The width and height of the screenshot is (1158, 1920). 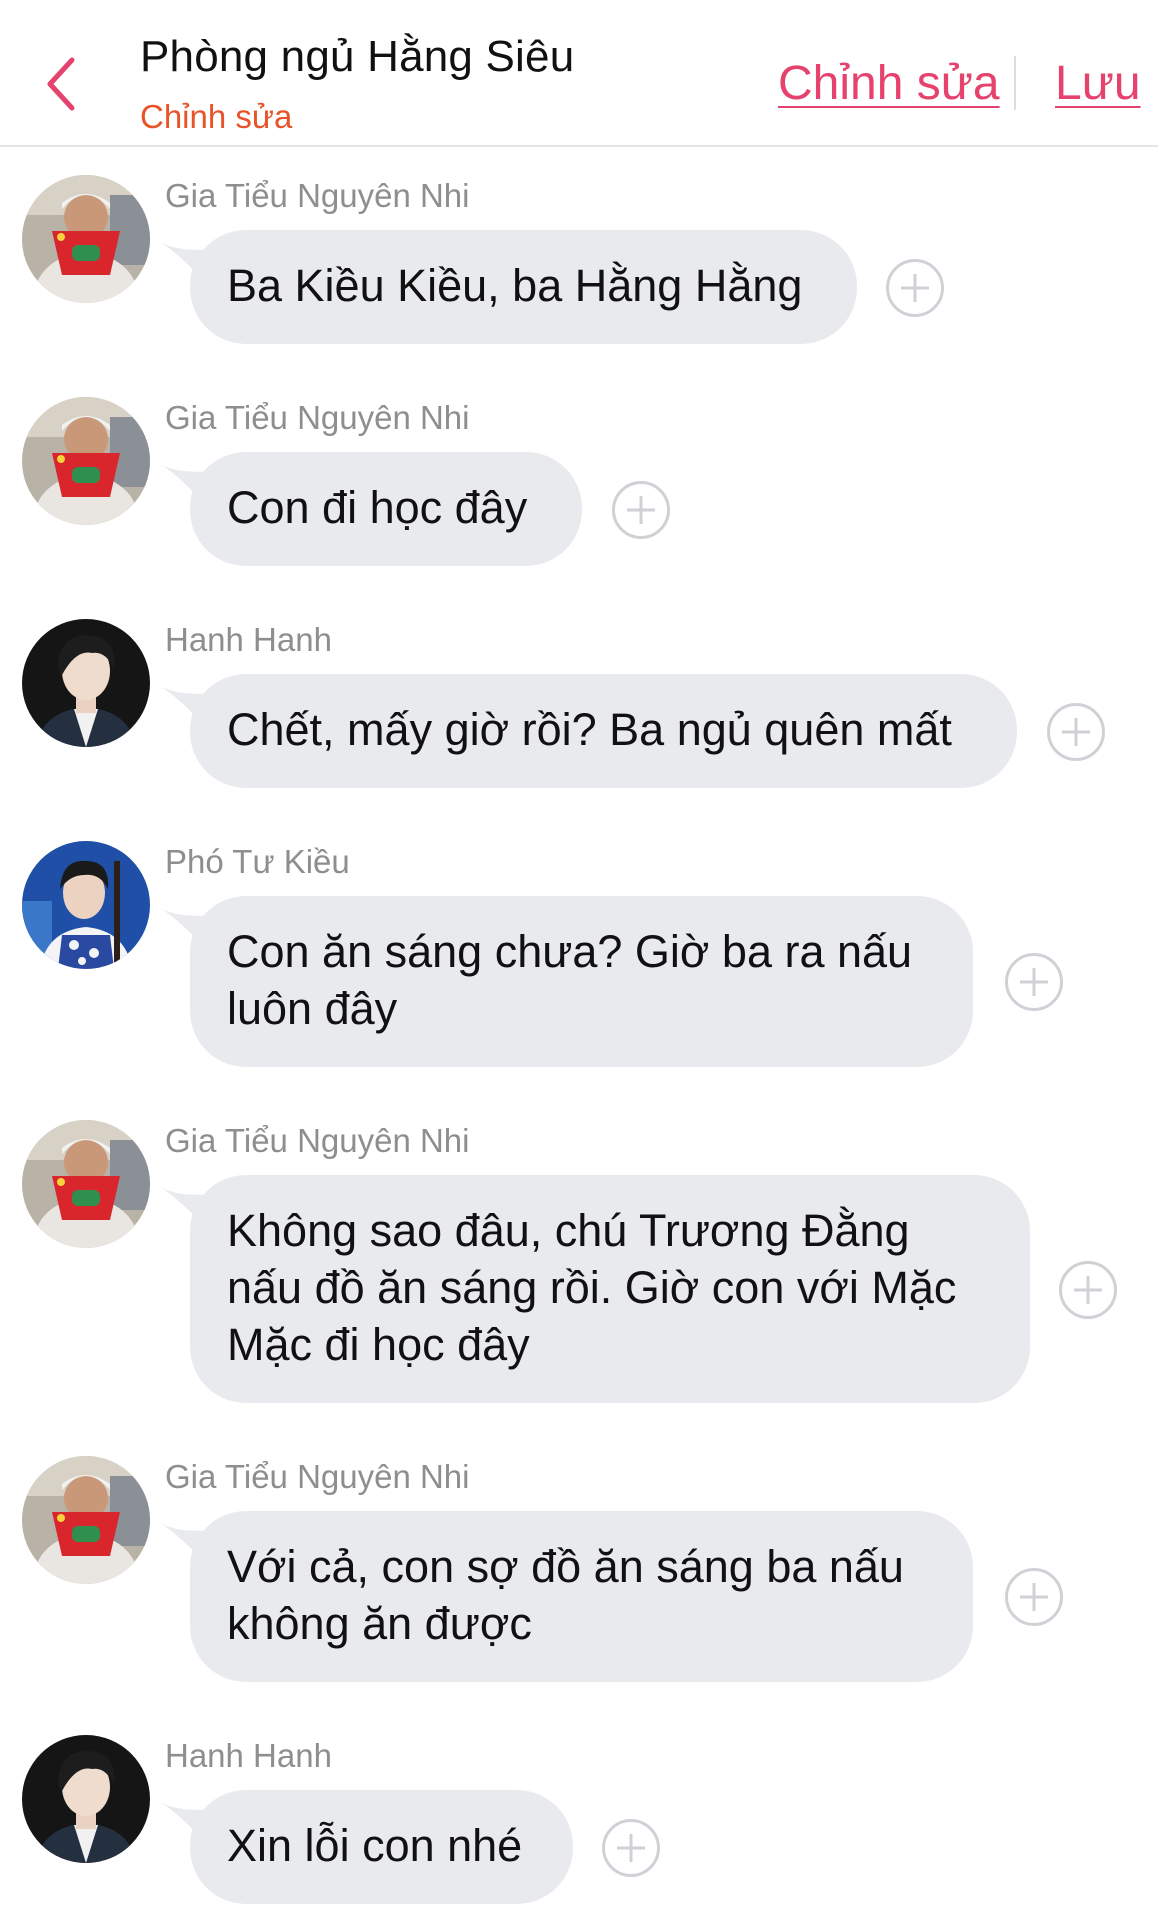 What do you see at coordinates (377, 507) in the screenshot?
I see `message-line: Con đi học đây` at bounding box center [377, 507].